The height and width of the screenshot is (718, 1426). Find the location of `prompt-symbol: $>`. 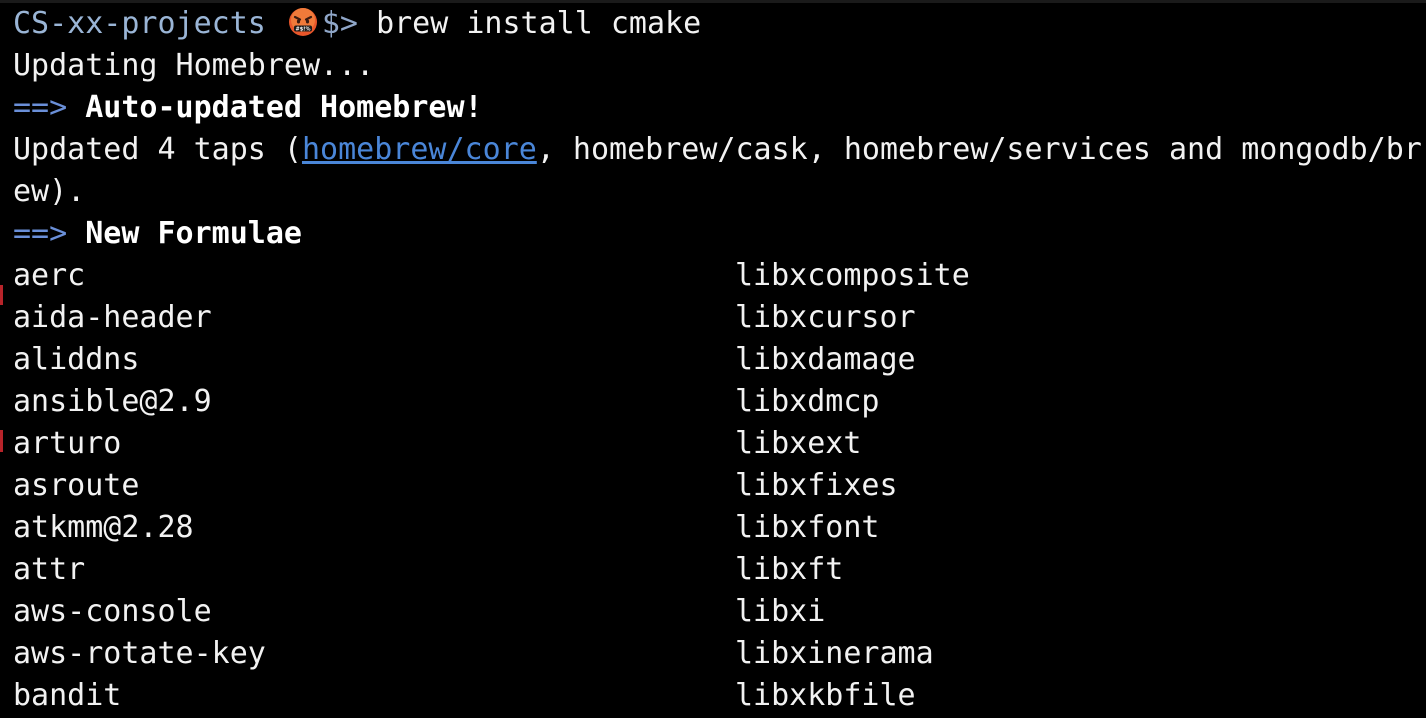

prompt-symbol: $> is located at coordinates (339, 23).